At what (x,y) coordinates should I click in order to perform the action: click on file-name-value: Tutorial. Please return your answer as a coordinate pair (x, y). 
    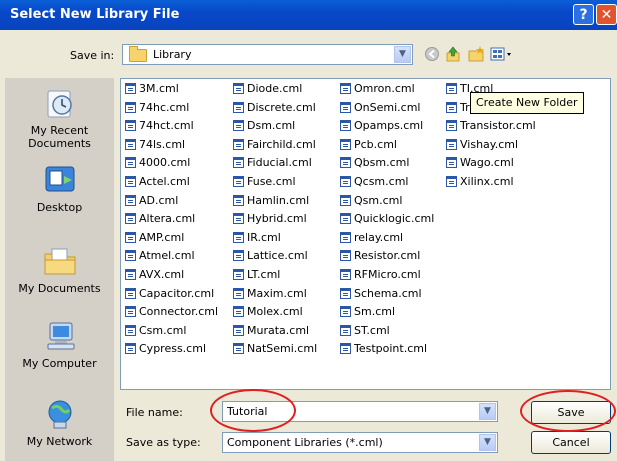
    Looking at the image, I should click on (247, 411).